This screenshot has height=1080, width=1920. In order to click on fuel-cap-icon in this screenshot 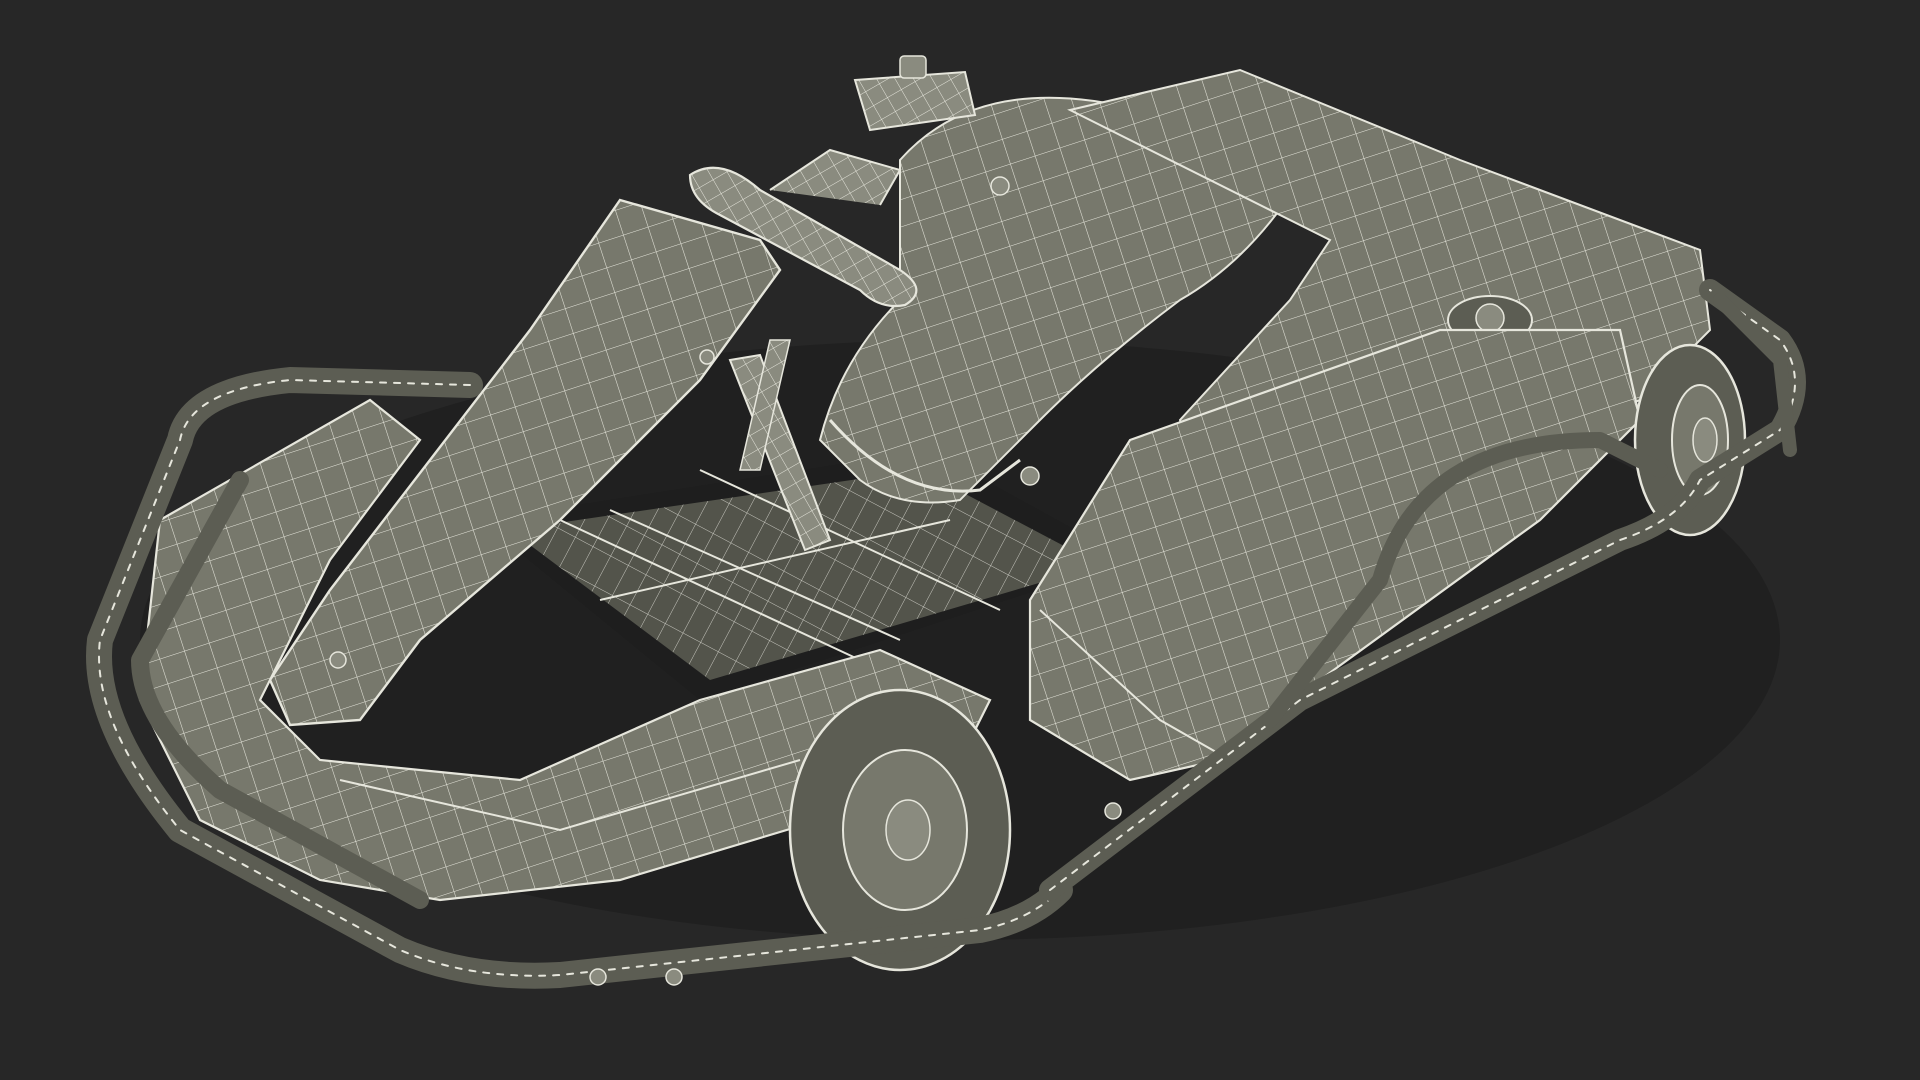, I will do `click(913, 67)`.